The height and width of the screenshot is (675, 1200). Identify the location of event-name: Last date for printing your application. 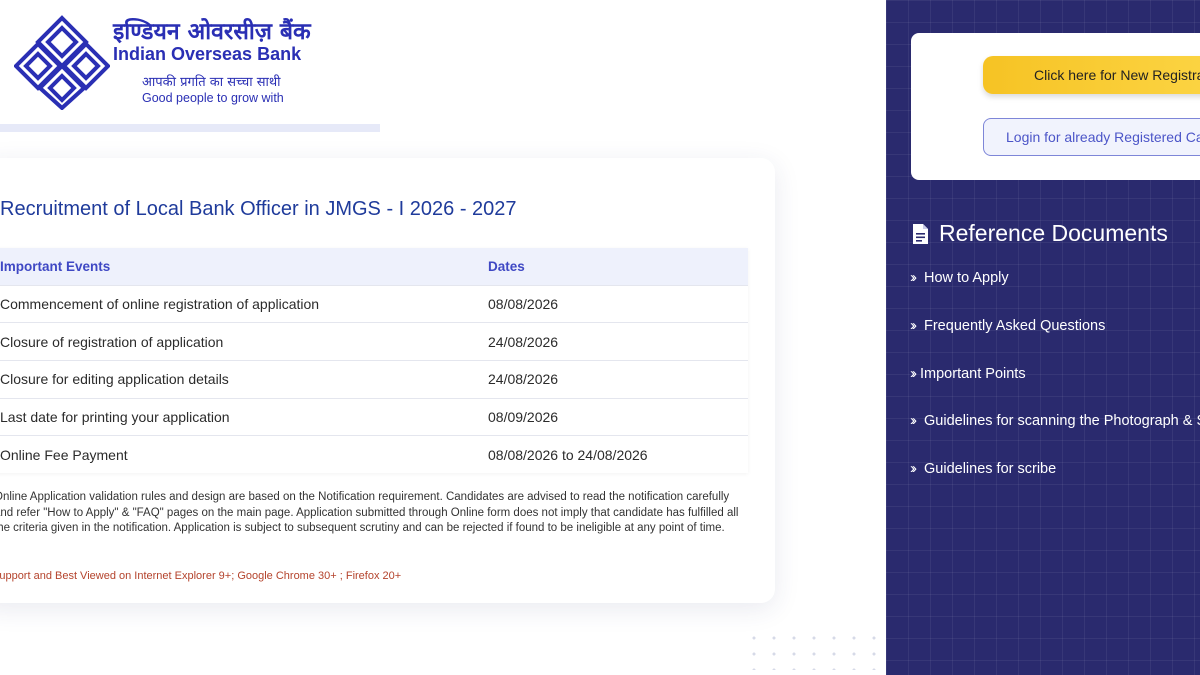
(244, 416).